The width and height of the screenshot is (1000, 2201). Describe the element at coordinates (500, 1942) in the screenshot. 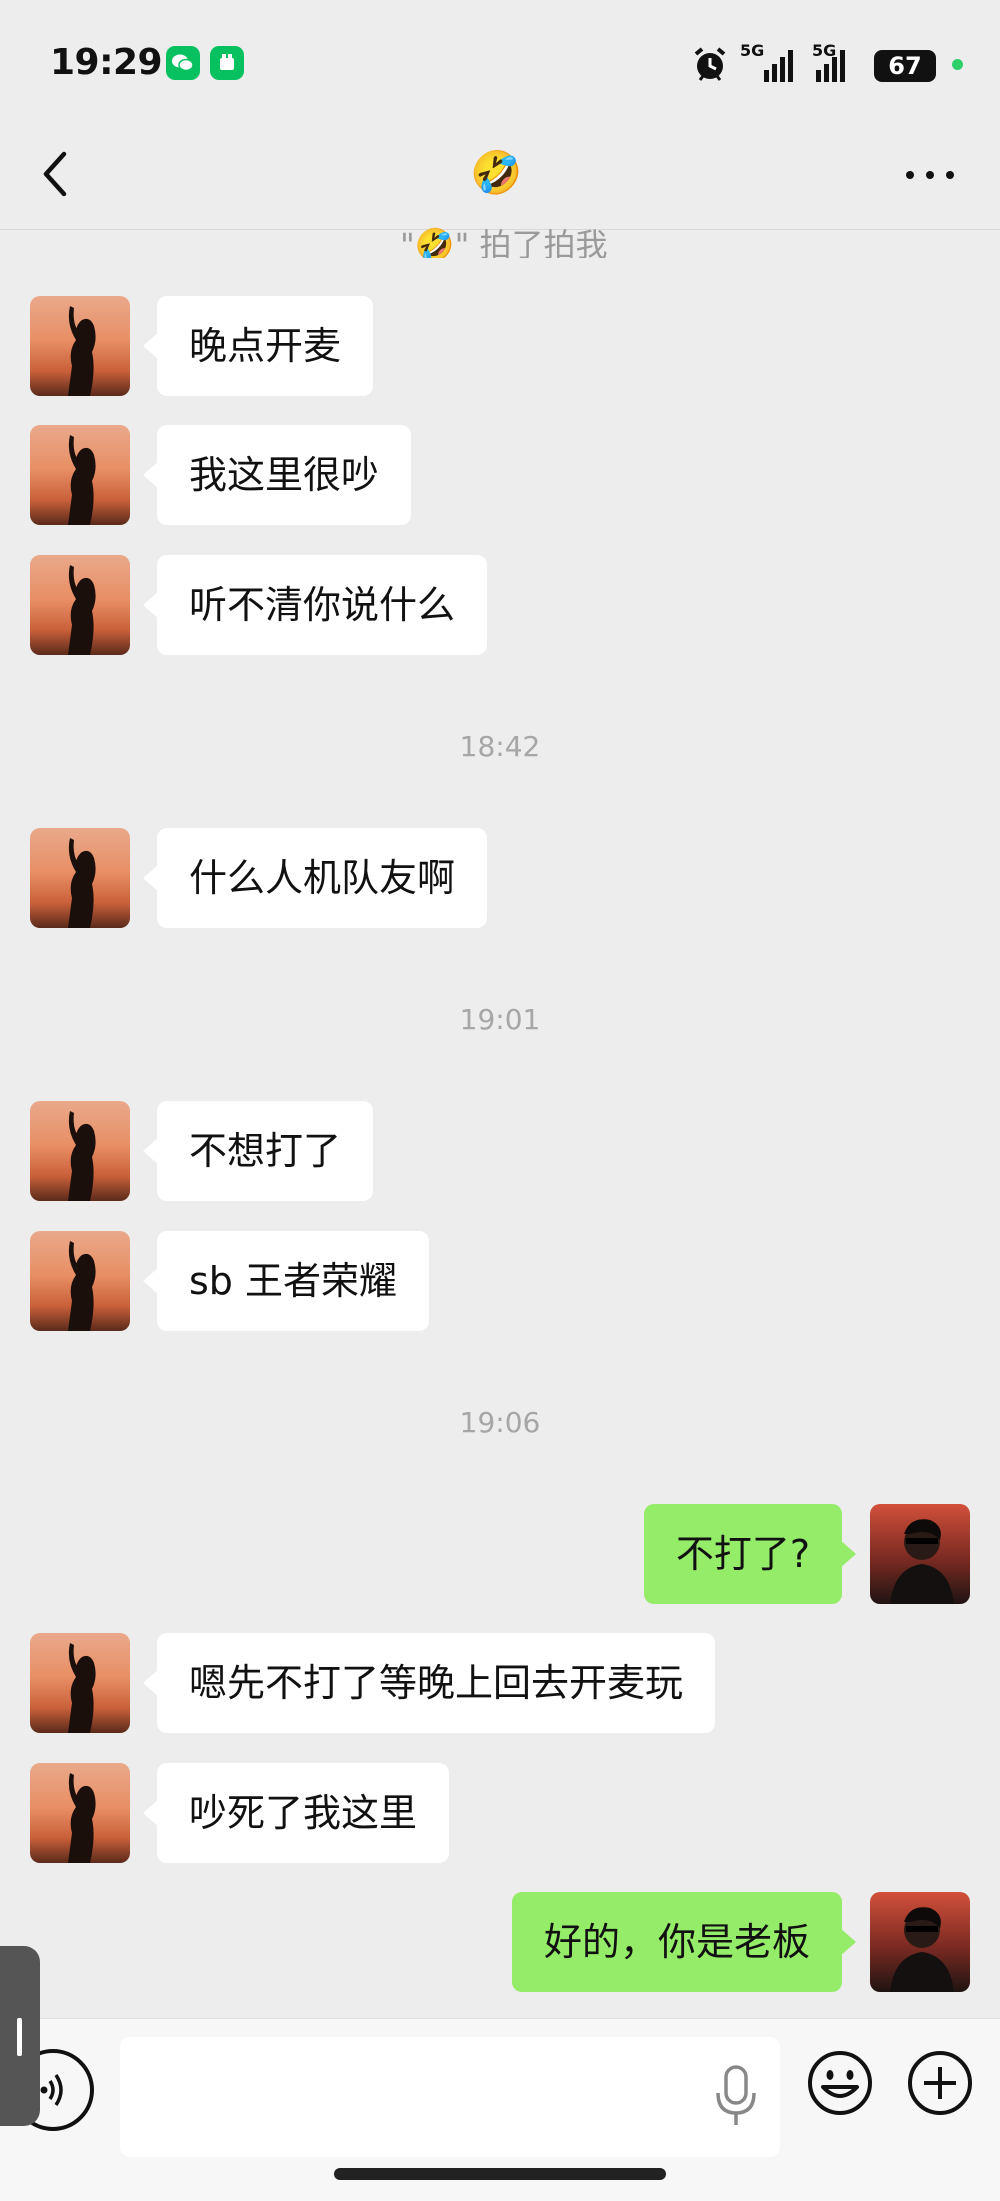

I see `message-row: 好的，你是老板` at that location.